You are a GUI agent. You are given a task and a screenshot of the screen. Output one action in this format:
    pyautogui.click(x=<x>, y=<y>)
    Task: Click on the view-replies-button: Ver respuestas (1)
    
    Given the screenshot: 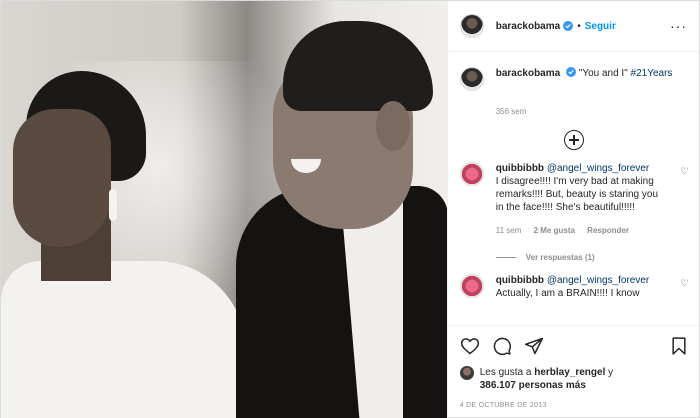 What is the action you would take?
    pyautogui.click(x=592, y=257)
    